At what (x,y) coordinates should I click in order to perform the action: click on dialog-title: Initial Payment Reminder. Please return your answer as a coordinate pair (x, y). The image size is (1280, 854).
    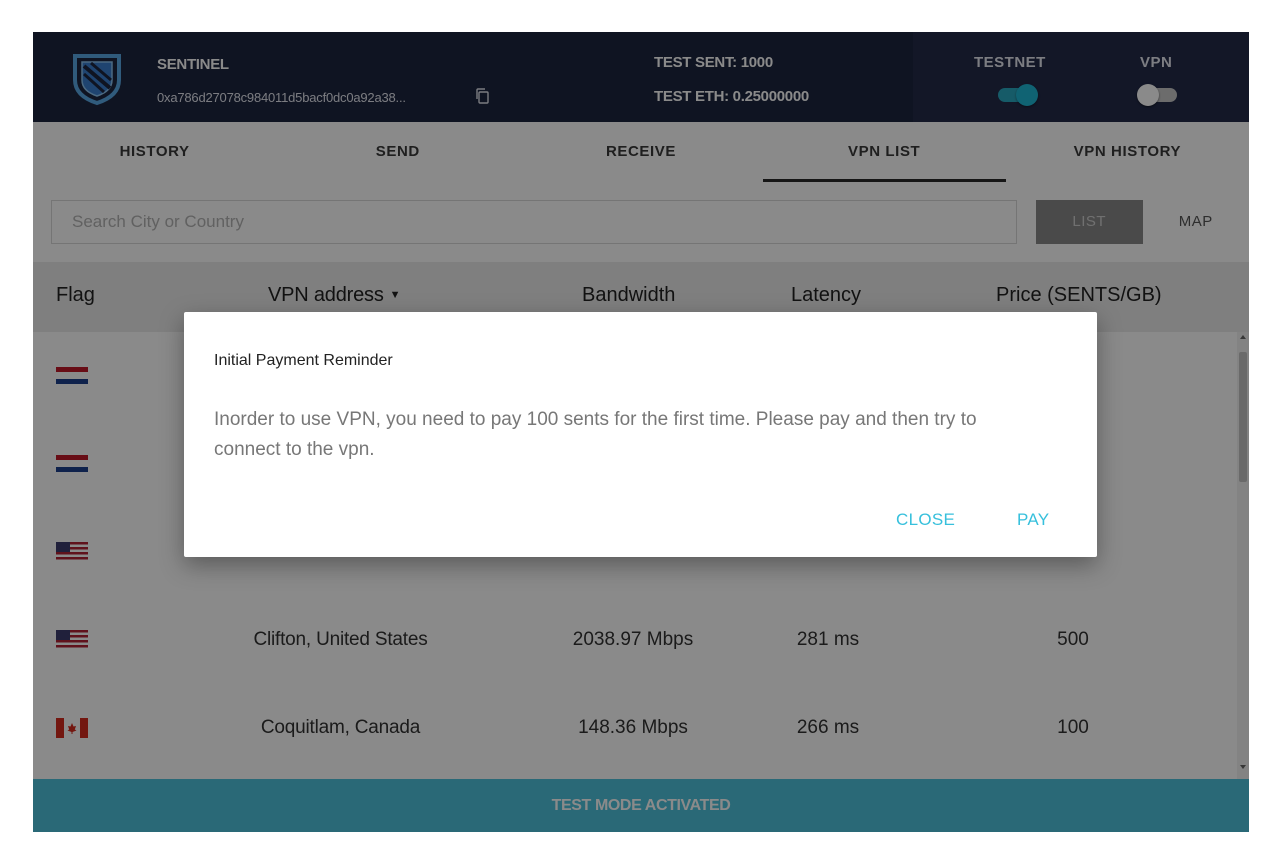
    Looking at the image, I should click on (303, 360).